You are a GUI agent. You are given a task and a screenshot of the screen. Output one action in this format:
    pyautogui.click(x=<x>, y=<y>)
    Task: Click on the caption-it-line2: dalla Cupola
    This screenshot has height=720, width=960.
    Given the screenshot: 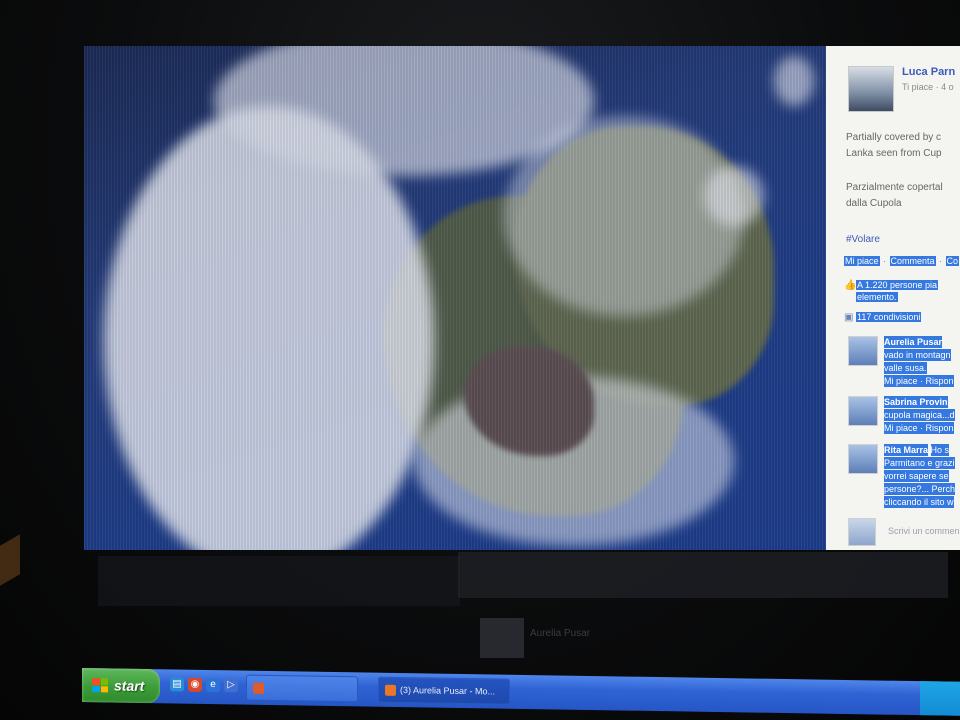 What is the action you would take?
    pyautogui.click(x=874, y=203)
    